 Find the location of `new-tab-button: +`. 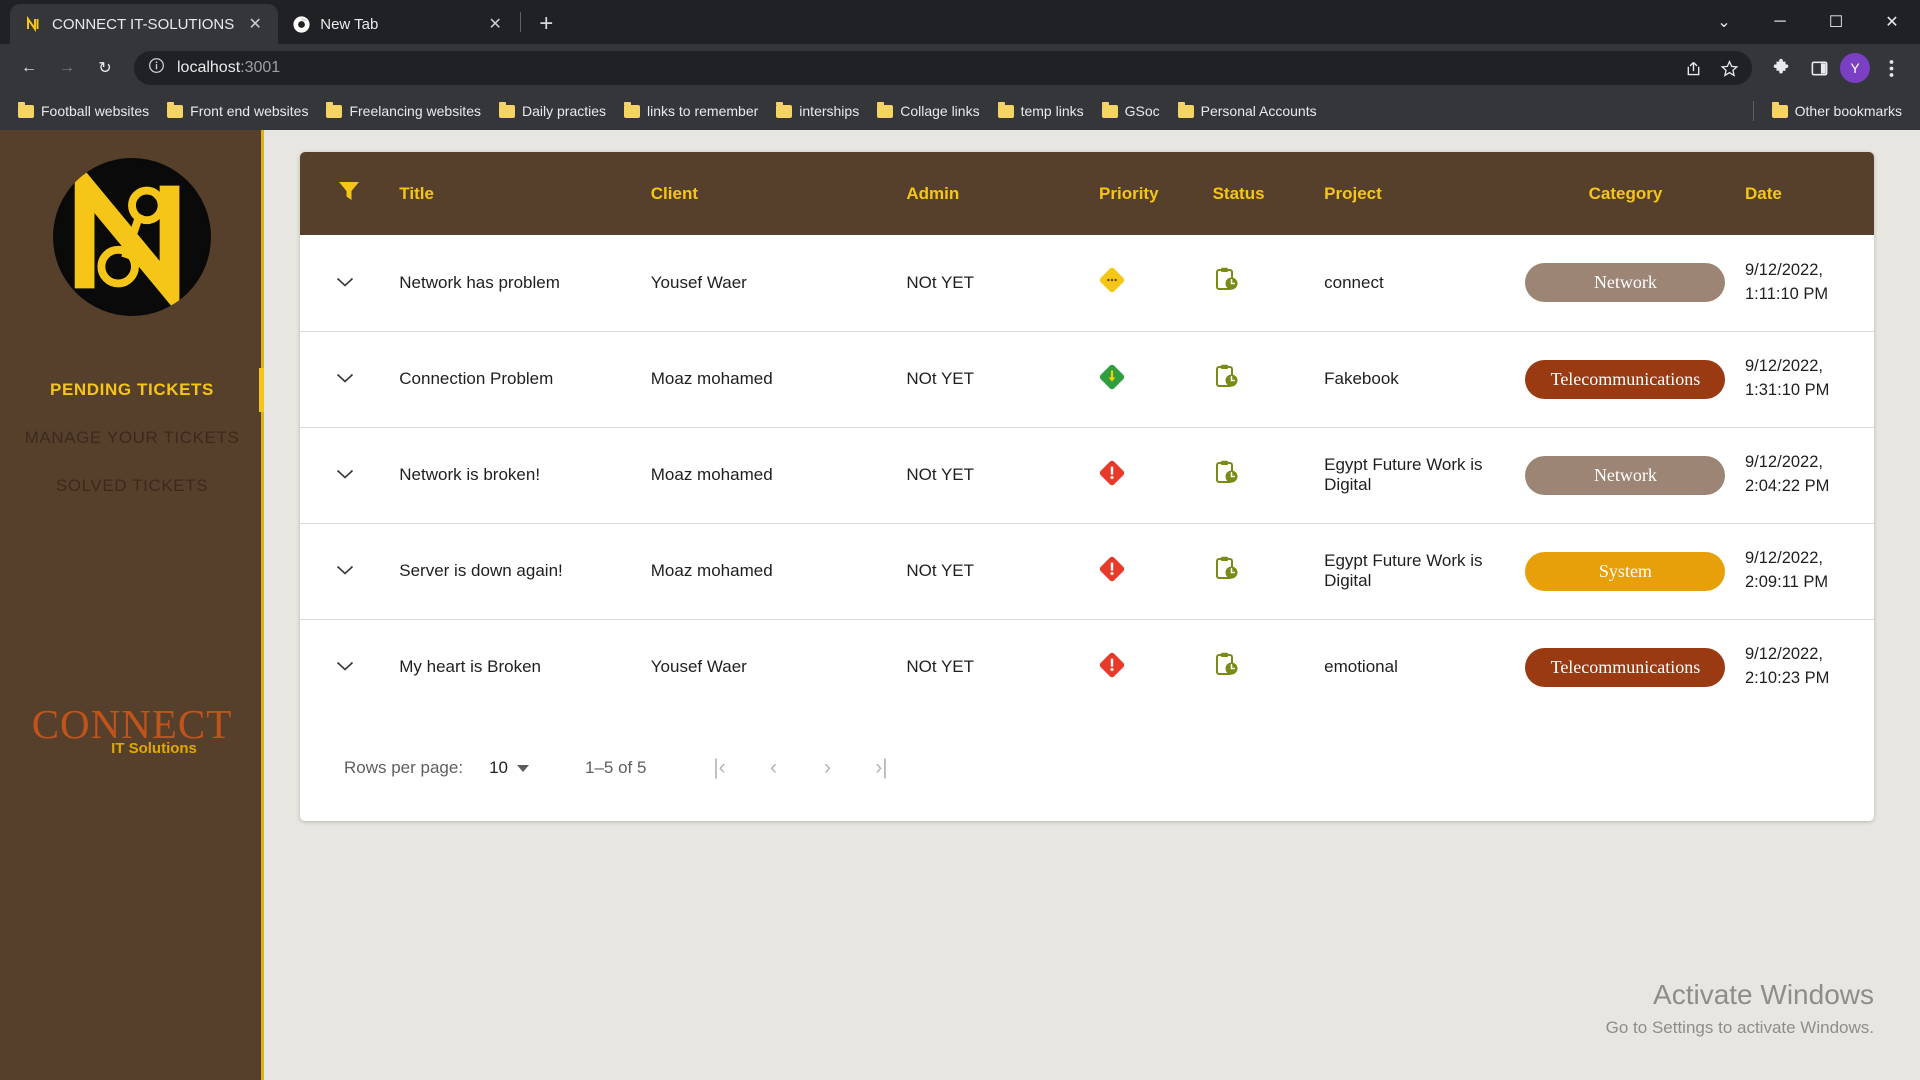

new-tab-button: + is located at coordinates (546, 24).